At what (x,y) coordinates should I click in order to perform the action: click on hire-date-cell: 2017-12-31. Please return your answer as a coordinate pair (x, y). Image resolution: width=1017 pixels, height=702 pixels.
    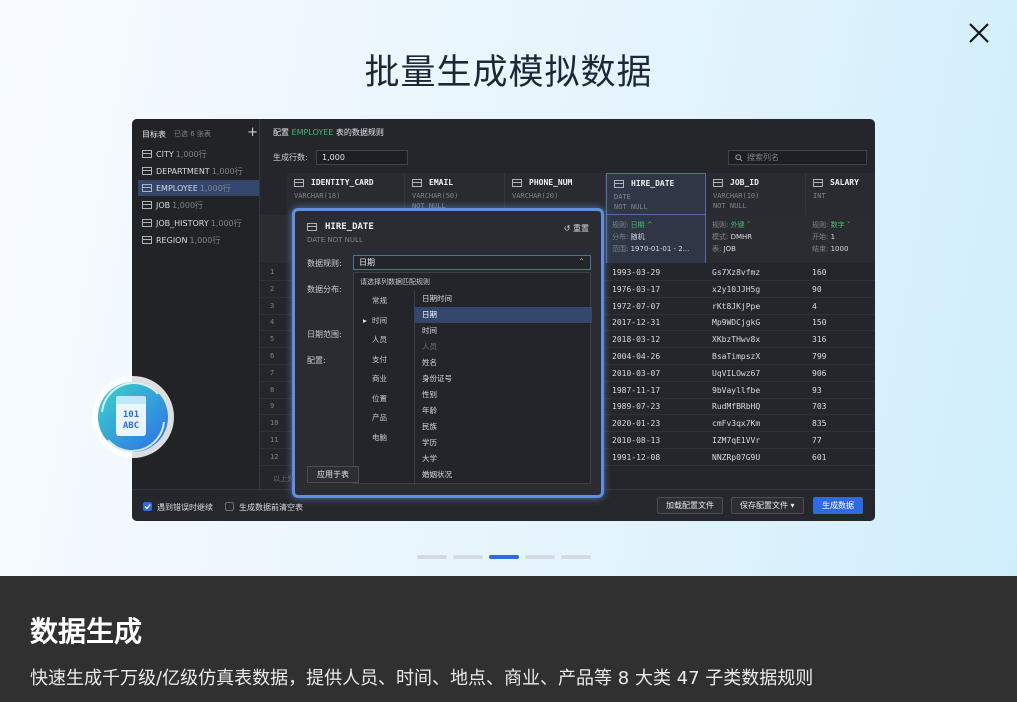
    Looking at the image, I should click on (636, 323).